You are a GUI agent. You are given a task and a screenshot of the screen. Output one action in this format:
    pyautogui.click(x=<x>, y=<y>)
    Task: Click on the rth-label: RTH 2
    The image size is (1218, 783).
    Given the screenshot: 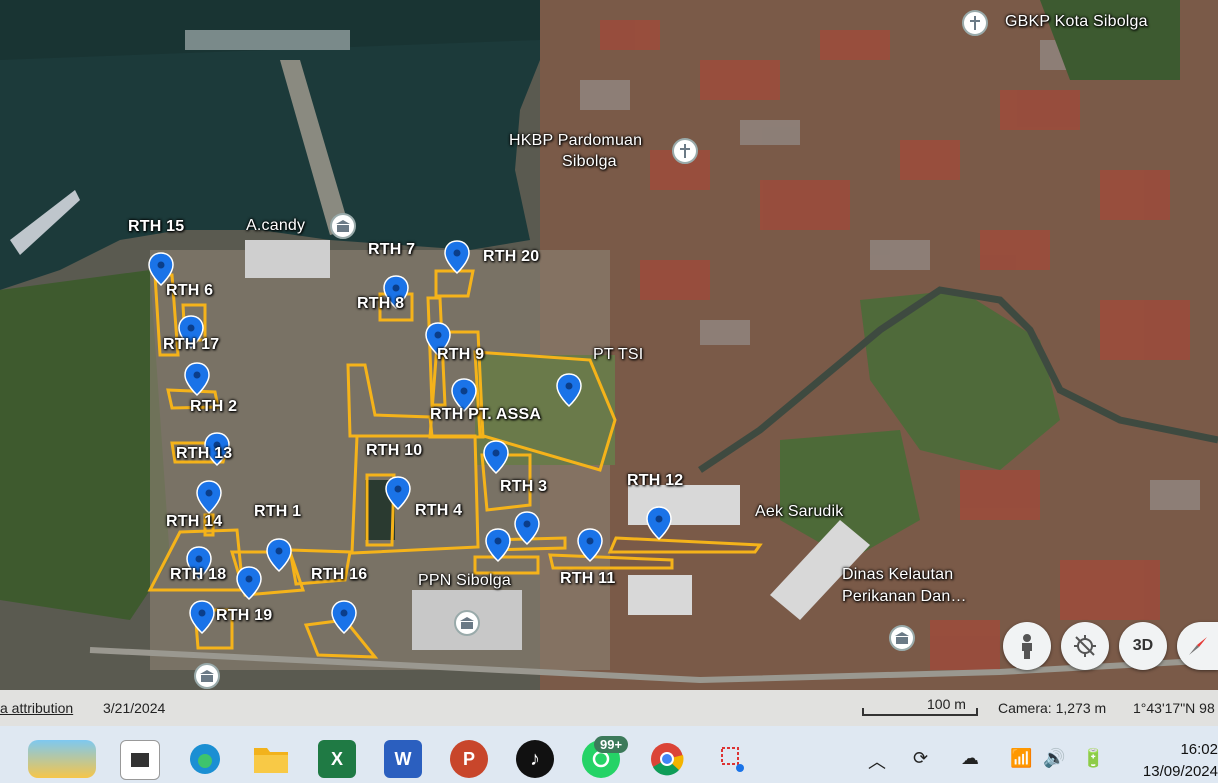 What is the action you would take?
    pyautogui.click(x=213, y=407)
    